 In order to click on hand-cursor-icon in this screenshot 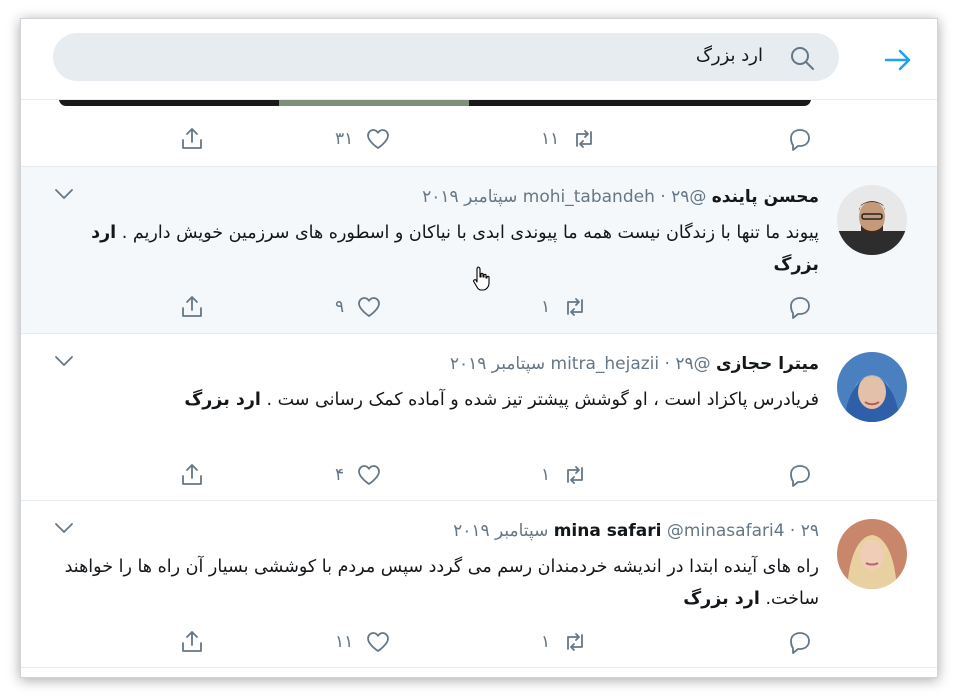, I will do `click(481, 278)`.